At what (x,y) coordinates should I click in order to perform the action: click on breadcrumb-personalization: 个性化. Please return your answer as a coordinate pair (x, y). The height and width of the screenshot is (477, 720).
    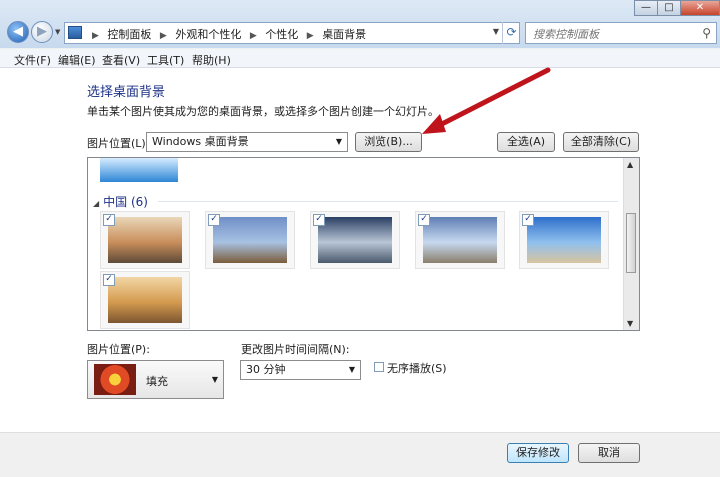
    Looking at the image, I should click on (281, 34).